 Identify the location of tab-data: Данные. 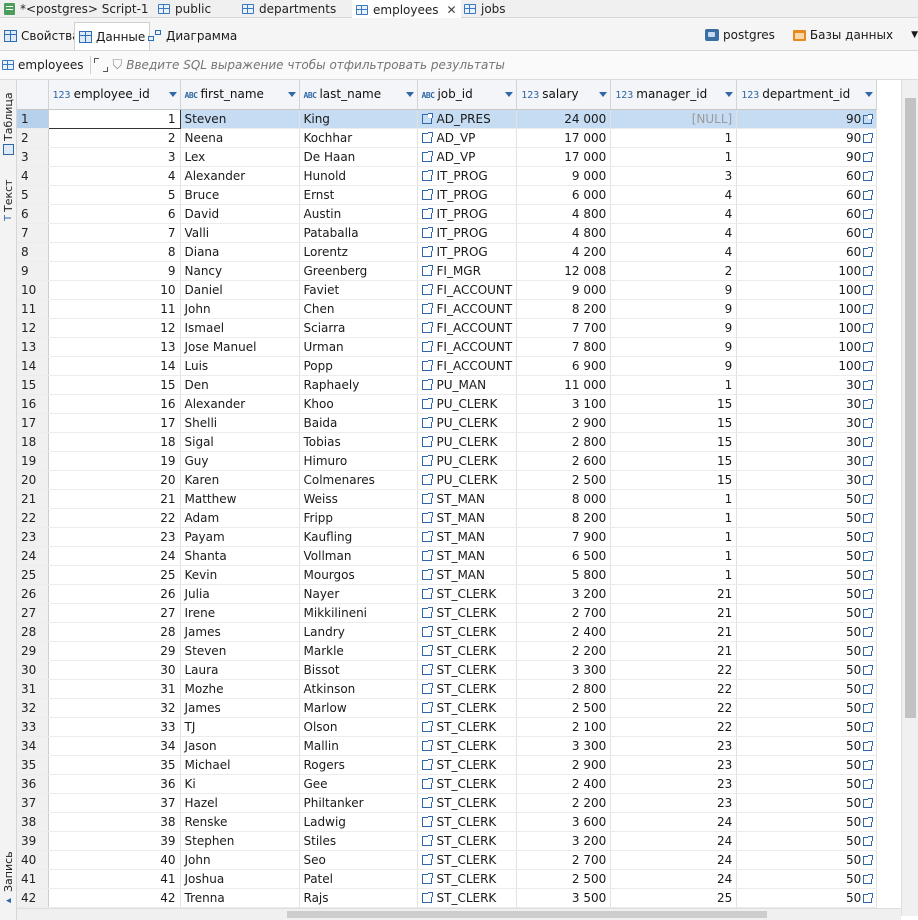
(112, 36).